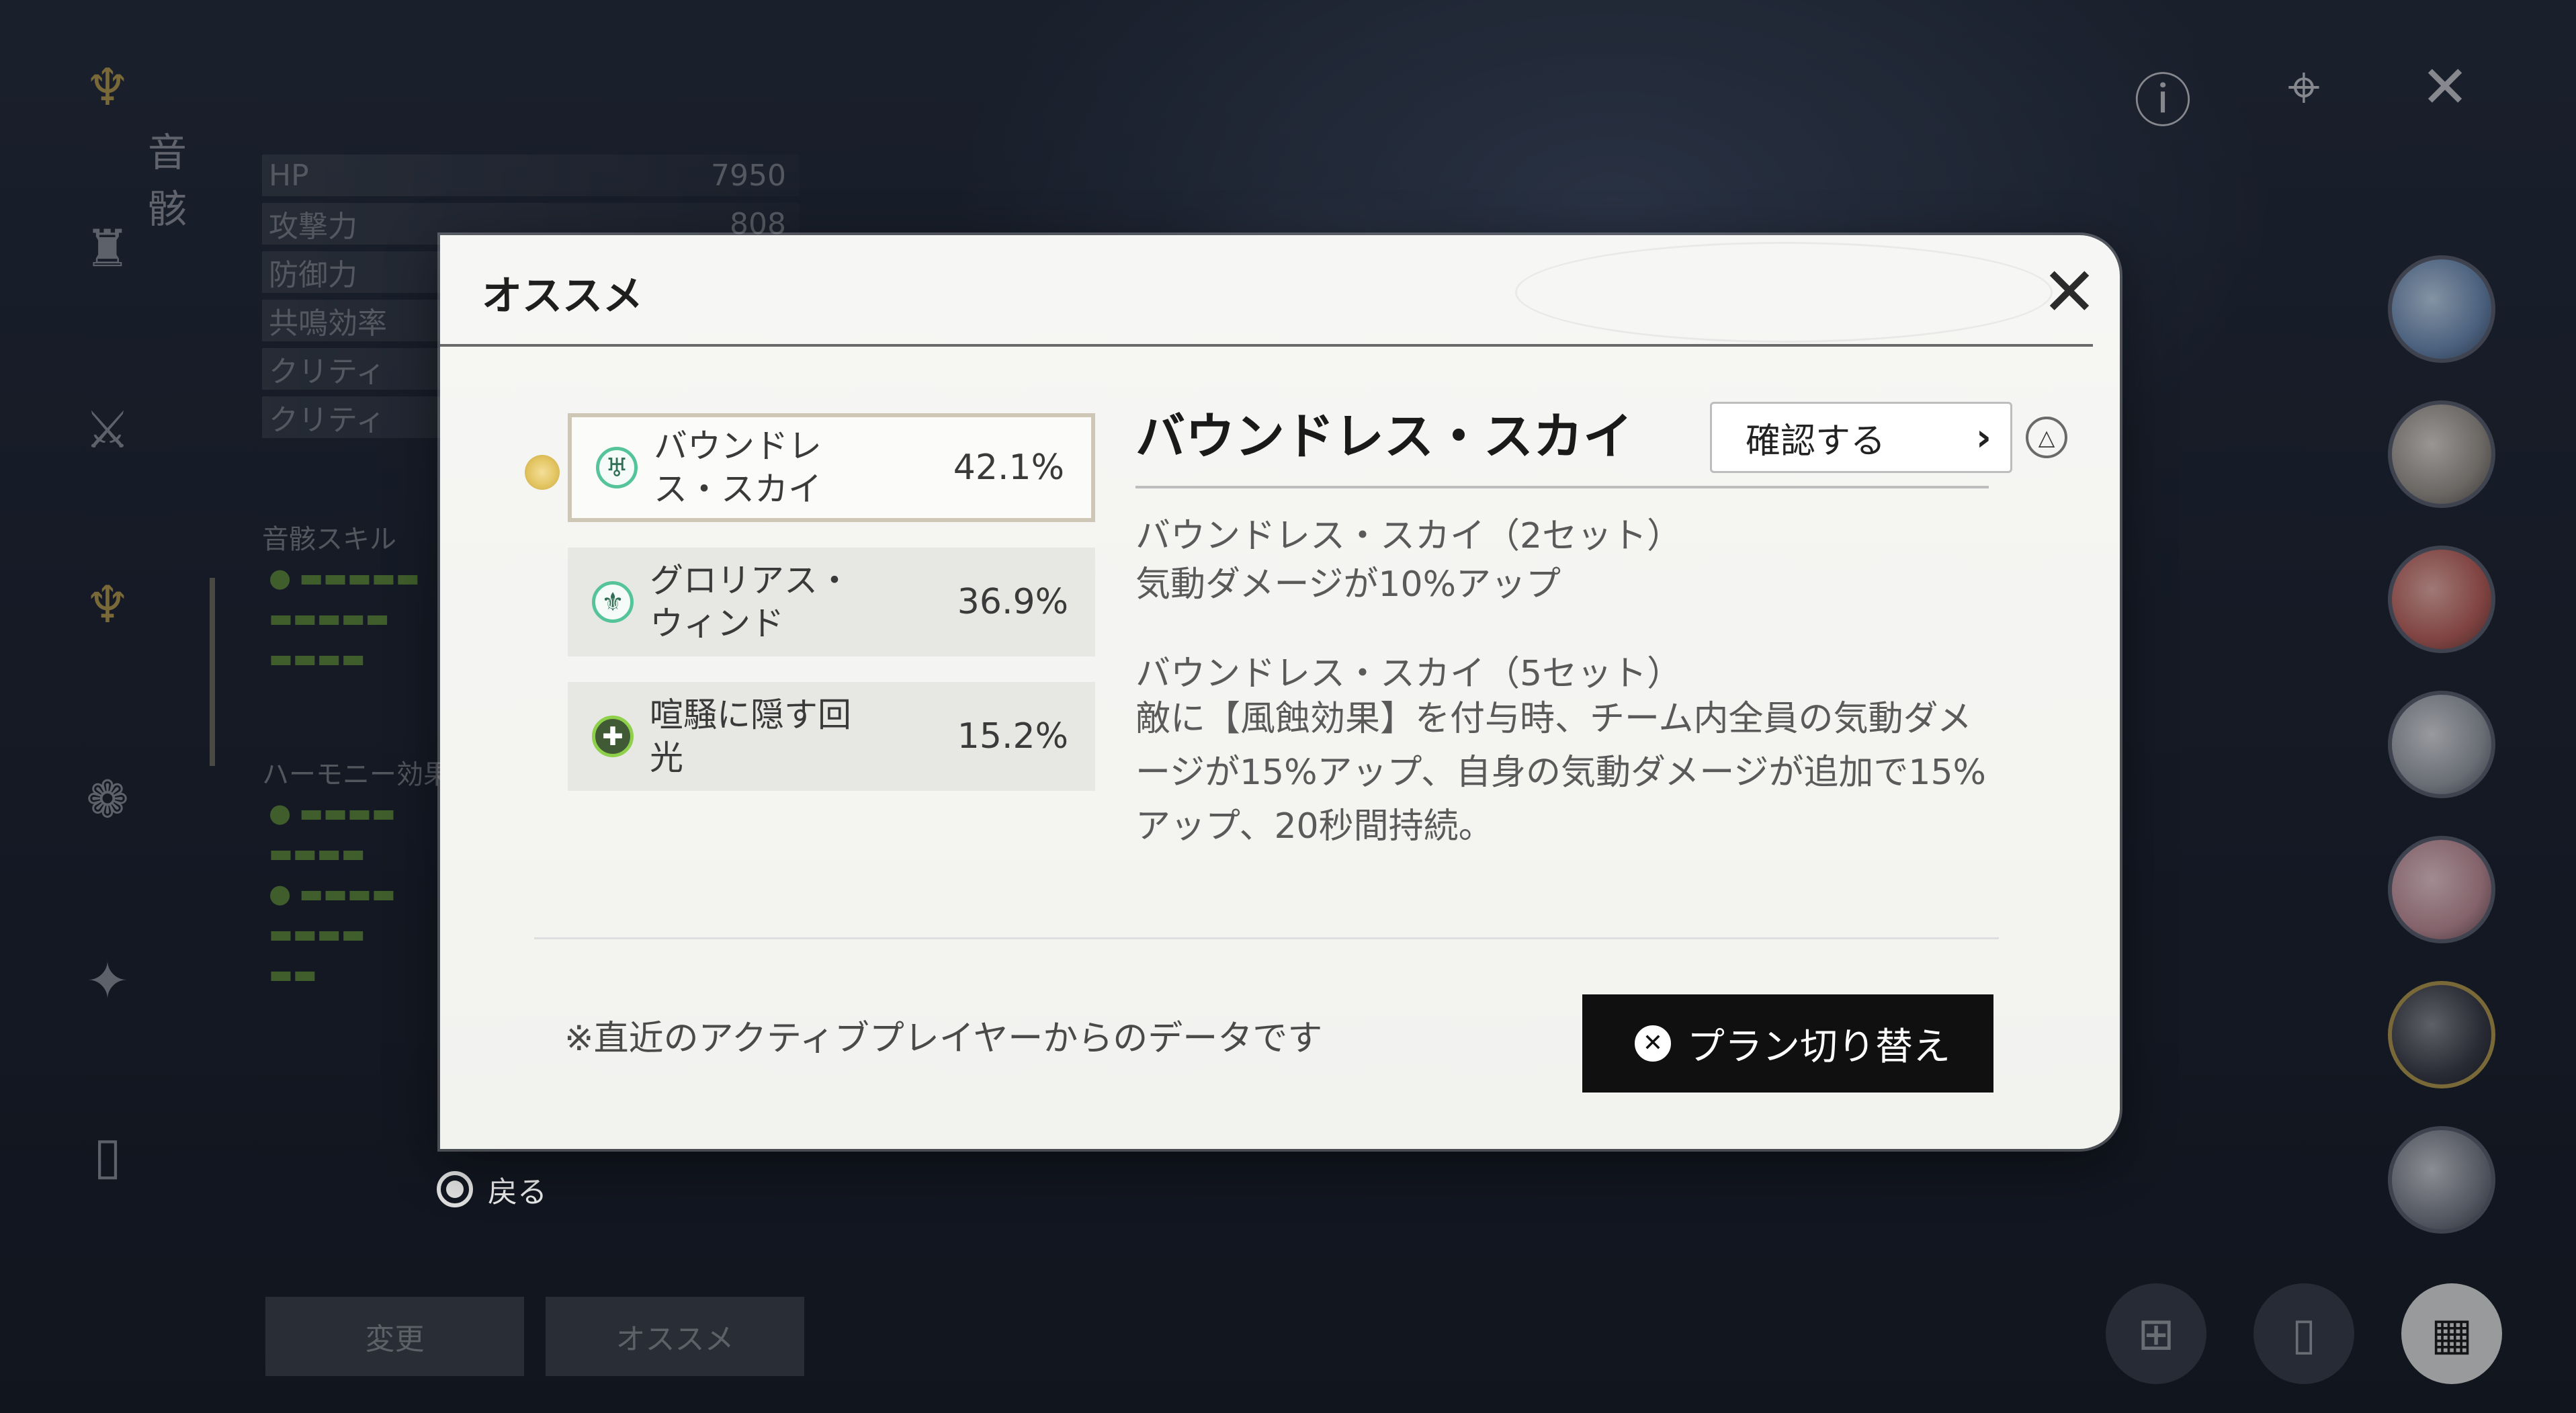 Image resolution: width=2576 pixels, height=1413 pixels. What do you see at coordinates (1816, 441) in the screenshot?
I see `confirm-label: 確認する` at bounding box center [1816, 441].